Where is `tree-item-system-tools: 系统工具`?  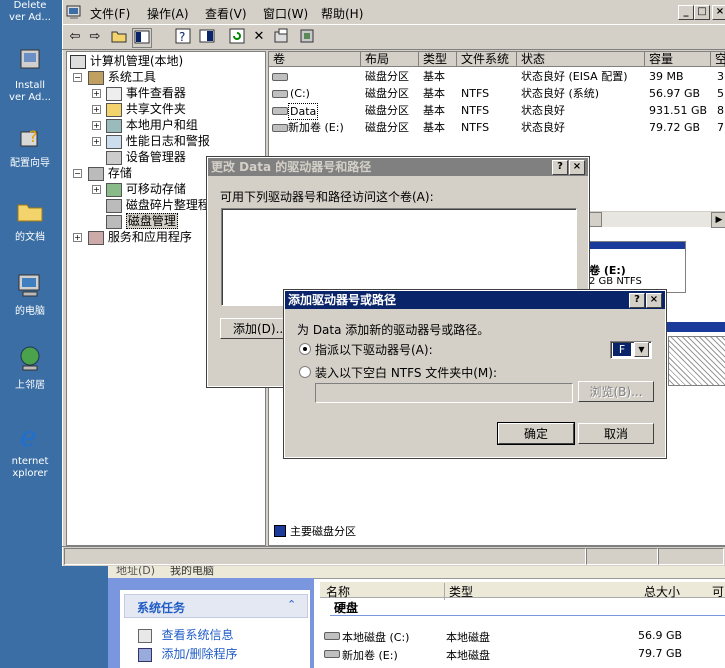
tree-item-system-tools: 系统工具 is located at coordinates (122, 77).